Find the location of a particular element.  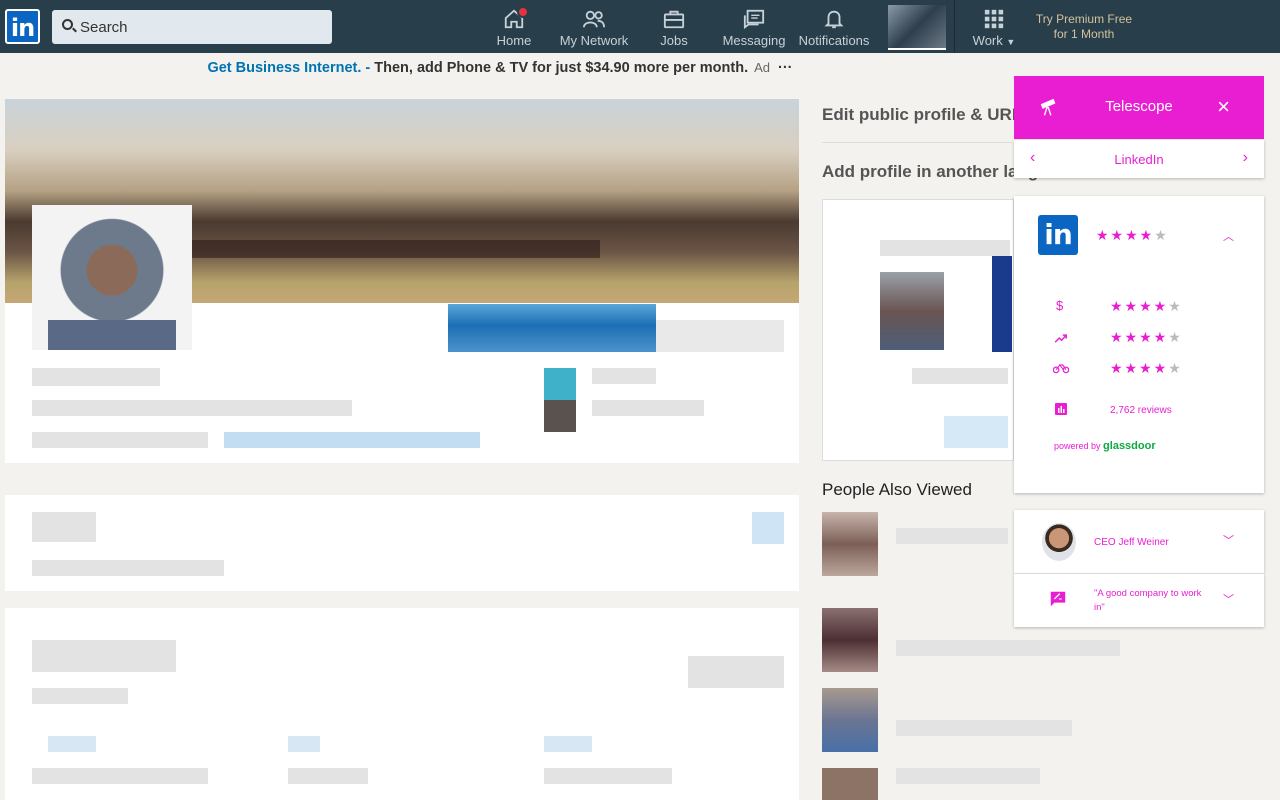

edit-public-profile-link: Edit public profile & URL is located at coordinates (922, 115).